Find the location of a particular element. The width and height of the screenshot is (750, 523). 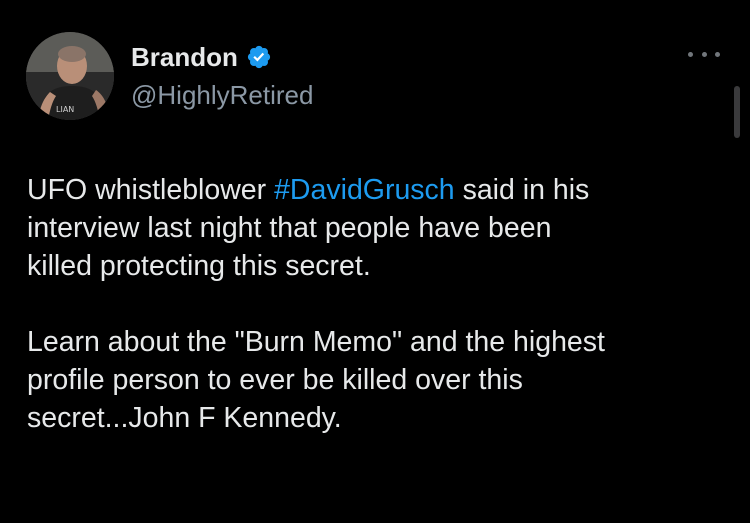

scrollbar is located at coordinates (737, 112).